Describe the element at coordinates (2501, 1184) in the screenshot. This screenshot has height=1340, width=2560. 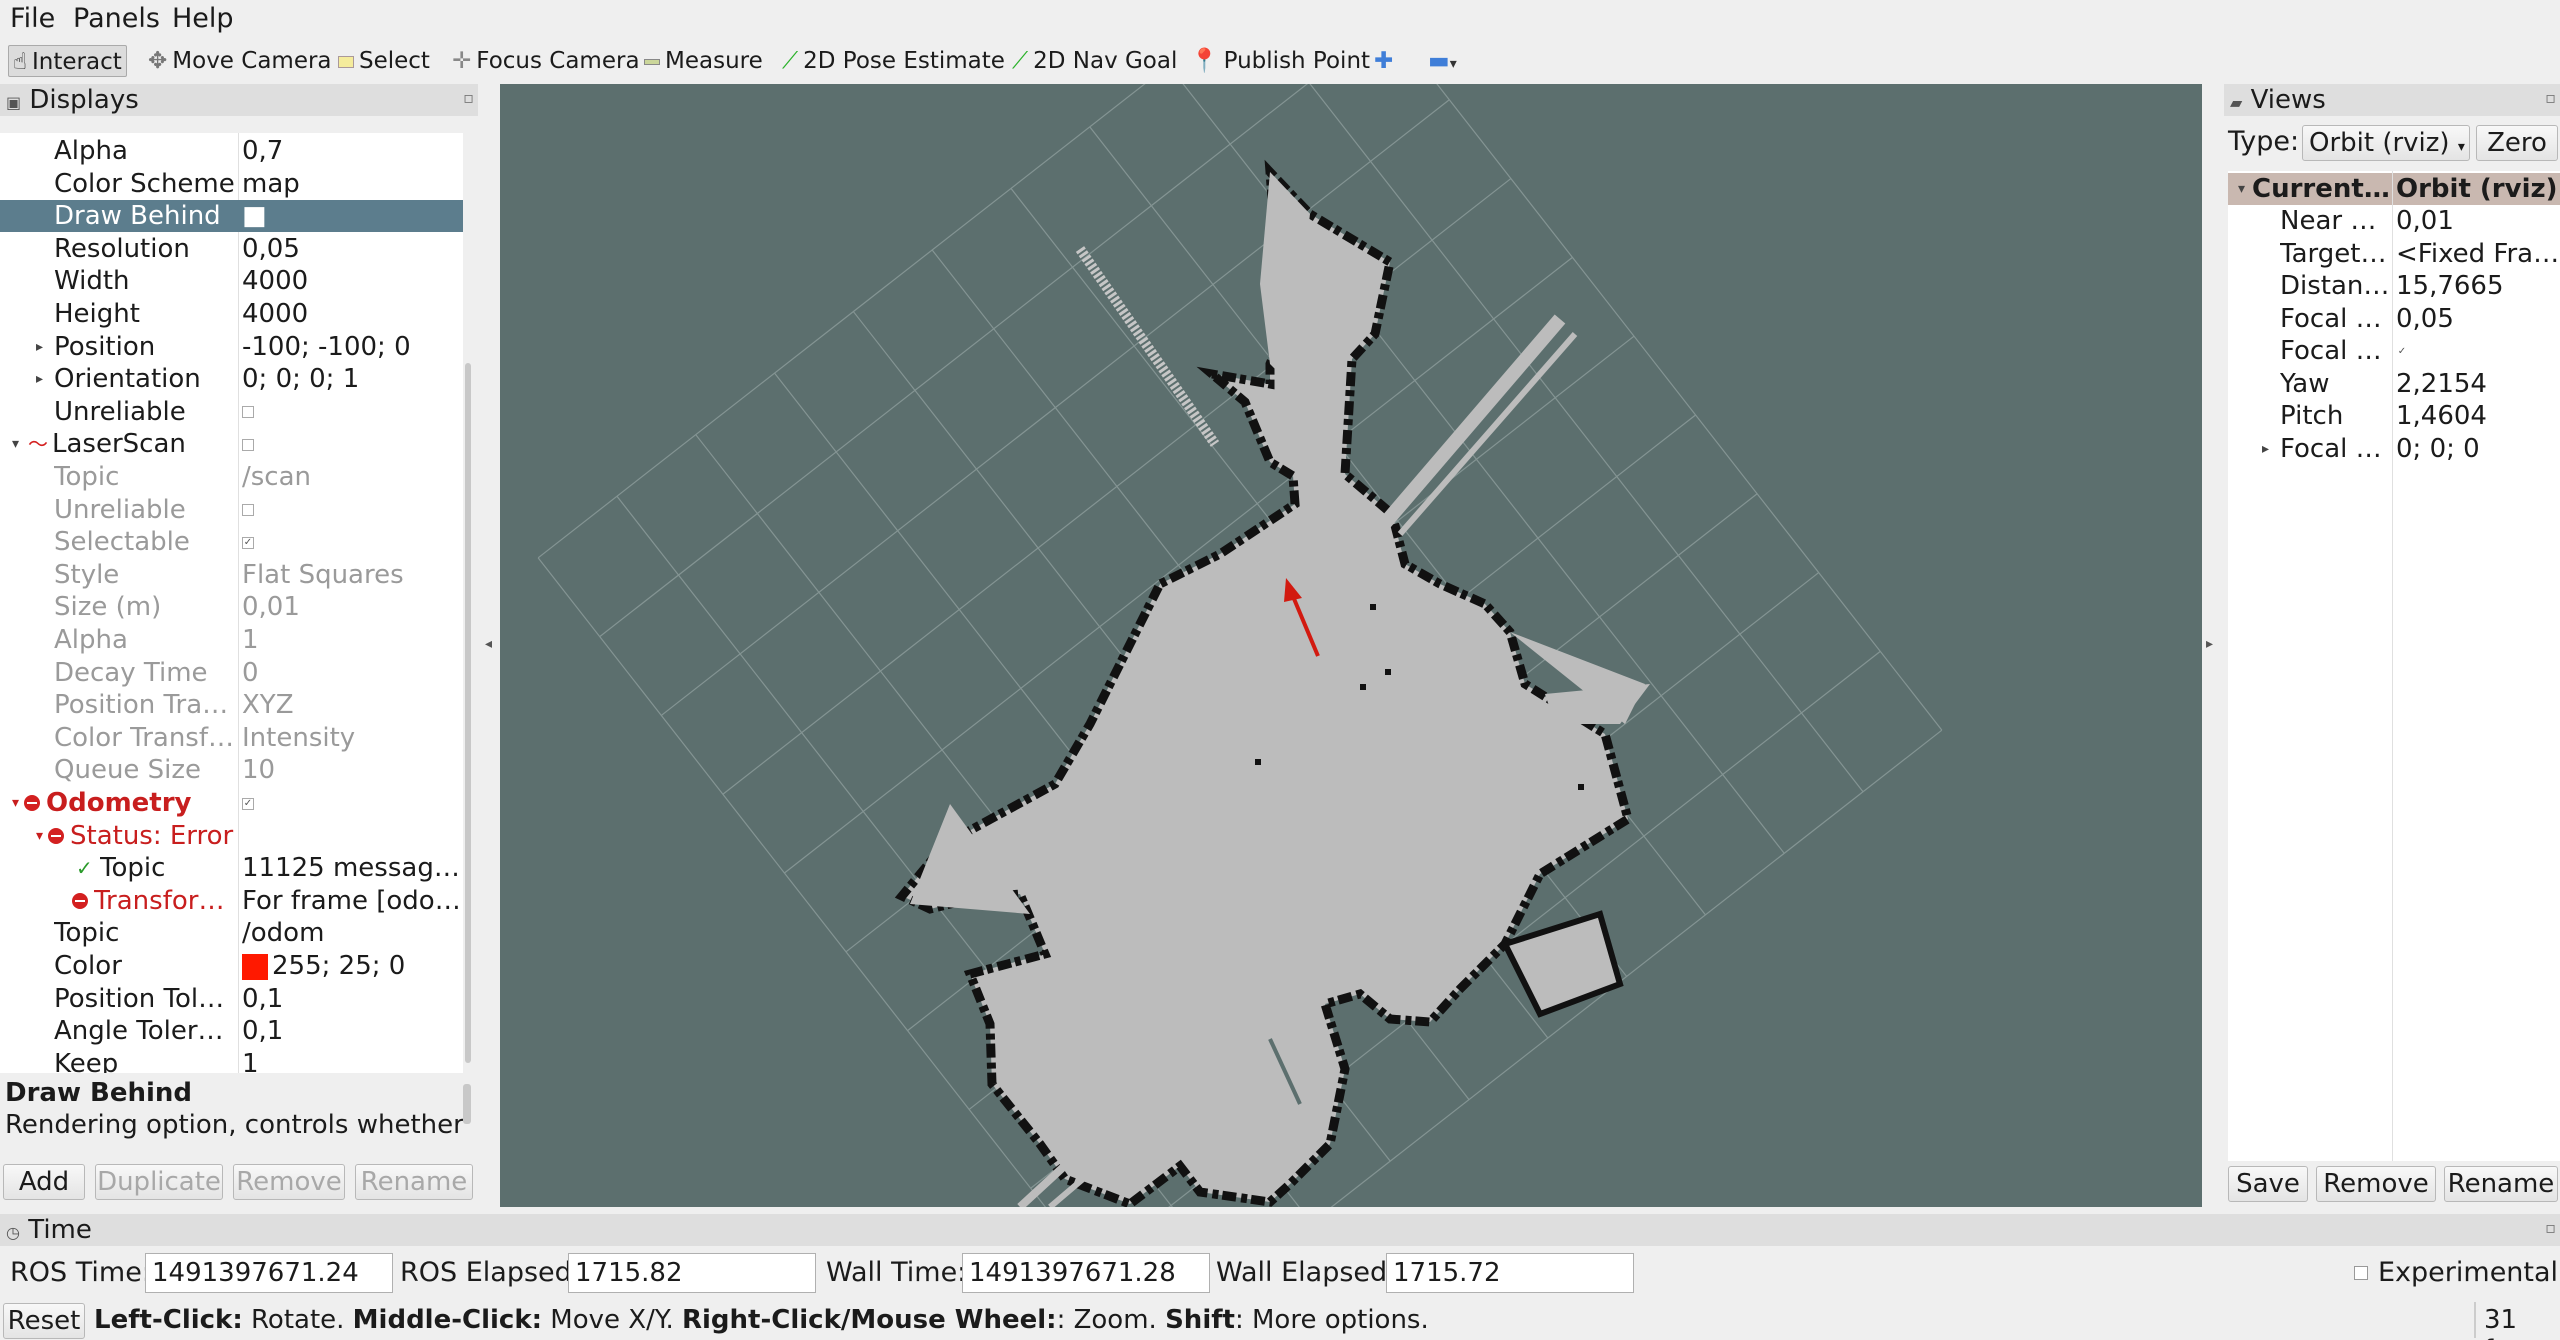
I see `rename-view-button: Rename` at that location.